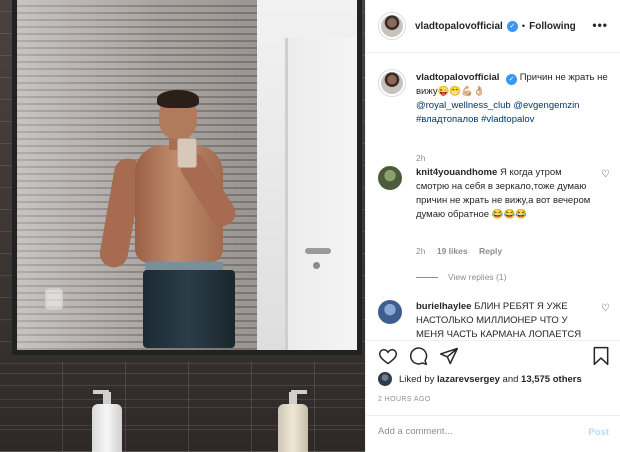 Image resolution: width=620 pixels, height=452 pixels. I want to click on comment-input, so click(473, 431).